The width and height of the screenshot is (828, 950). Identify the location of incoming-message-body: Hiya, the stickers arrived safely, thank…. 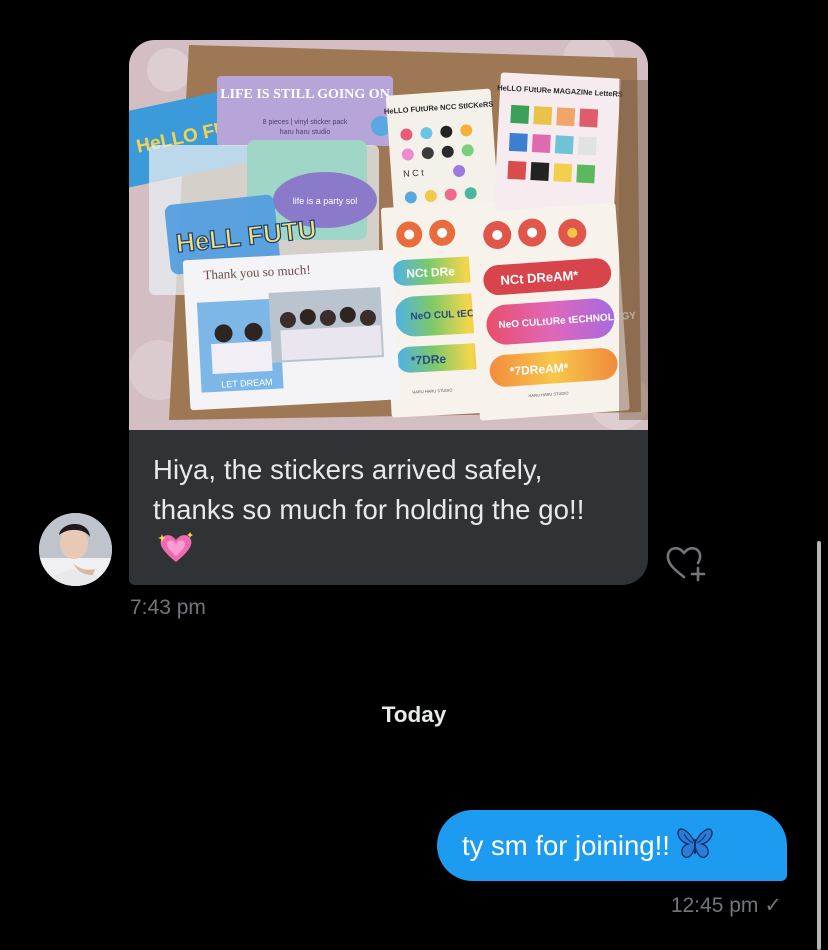
(369, 489).